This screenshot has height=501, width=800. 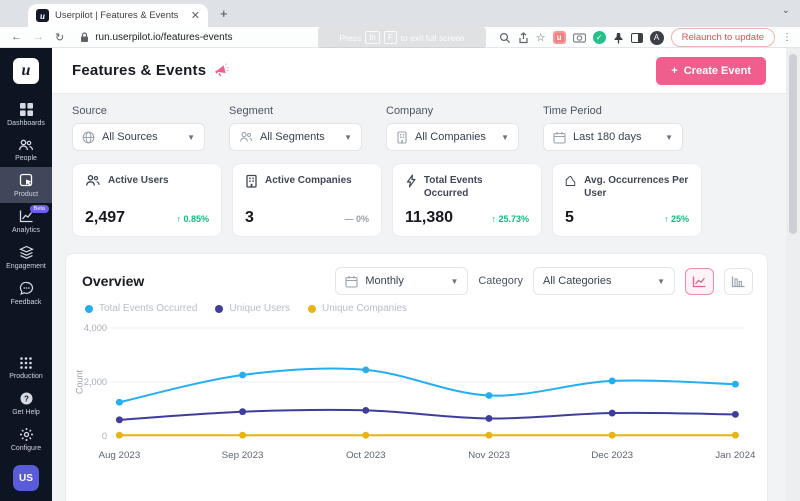 I want to click on svg-text: Nov 2023, so click(x=489, y=455).